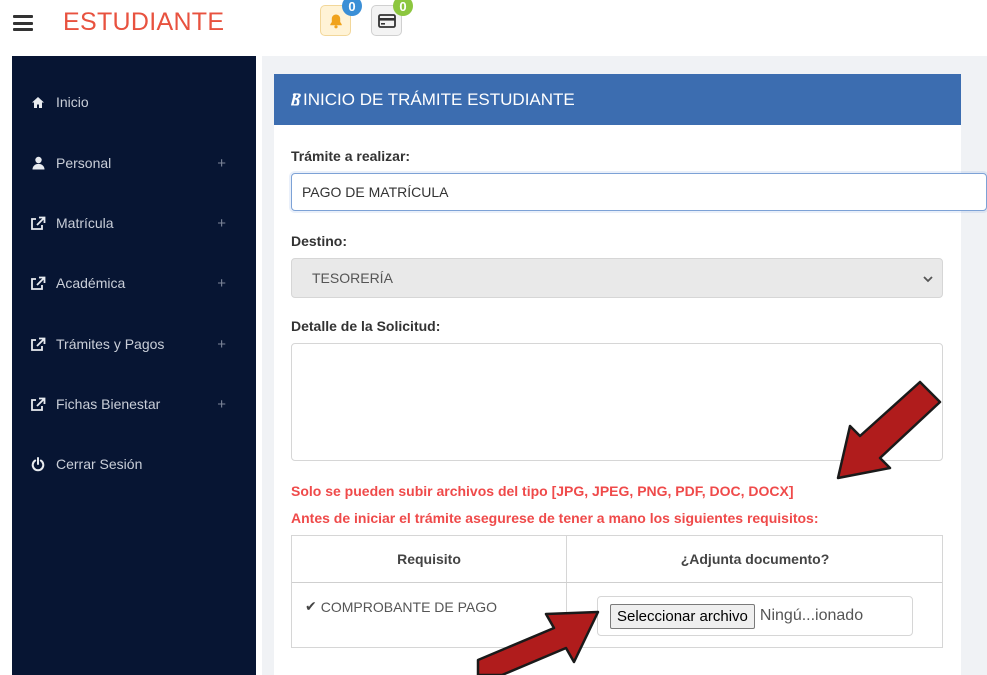 The image size is (987, 675). Describe the element at coordinates (429, 559) in the screenshot. I see `column-header-requisito: Requisito` at that location.